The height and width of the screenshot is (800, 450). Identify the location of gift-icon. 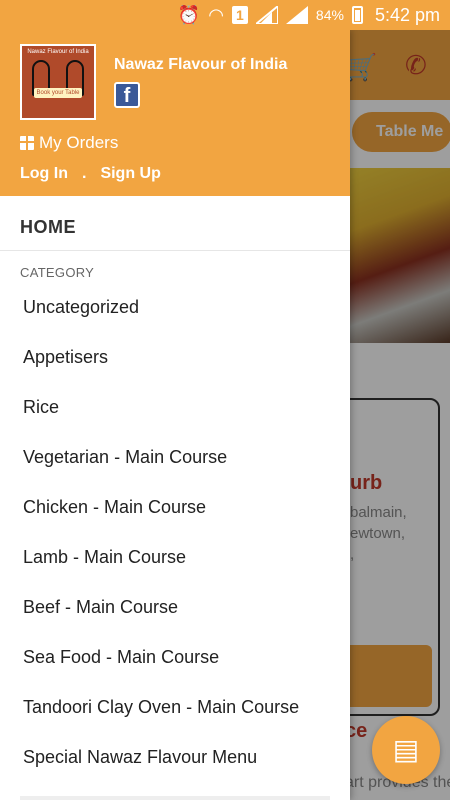
(27, 143).